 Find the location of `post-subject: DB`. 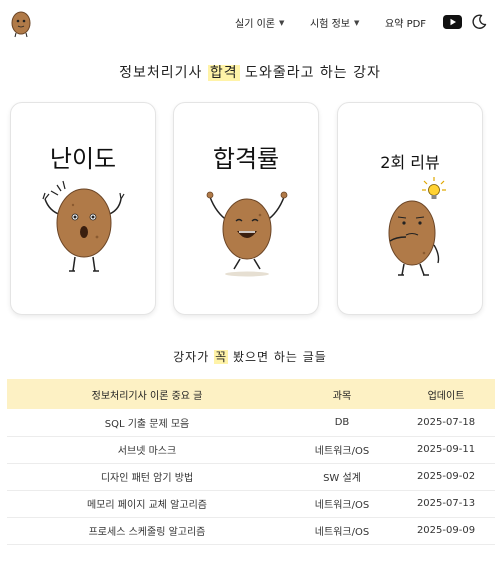

post-subject: DB is located at coordinates (342, 423).